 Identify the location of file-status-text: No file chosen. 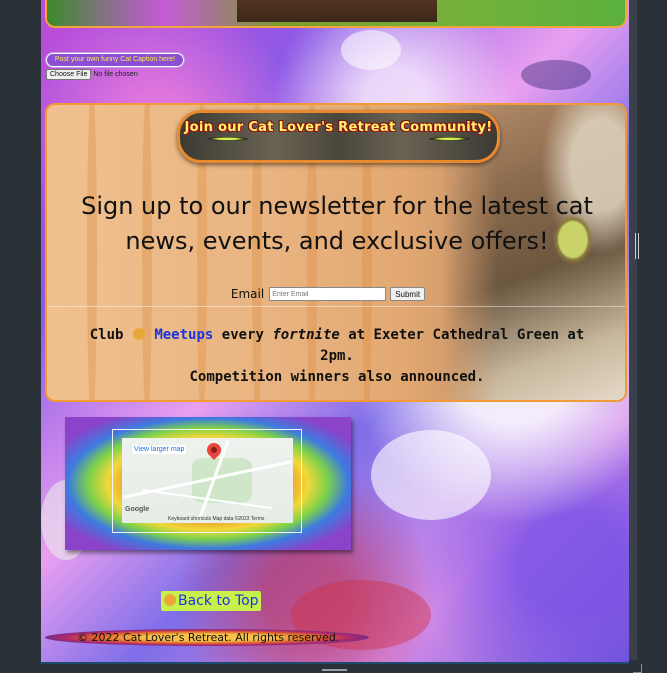
(115, 74).